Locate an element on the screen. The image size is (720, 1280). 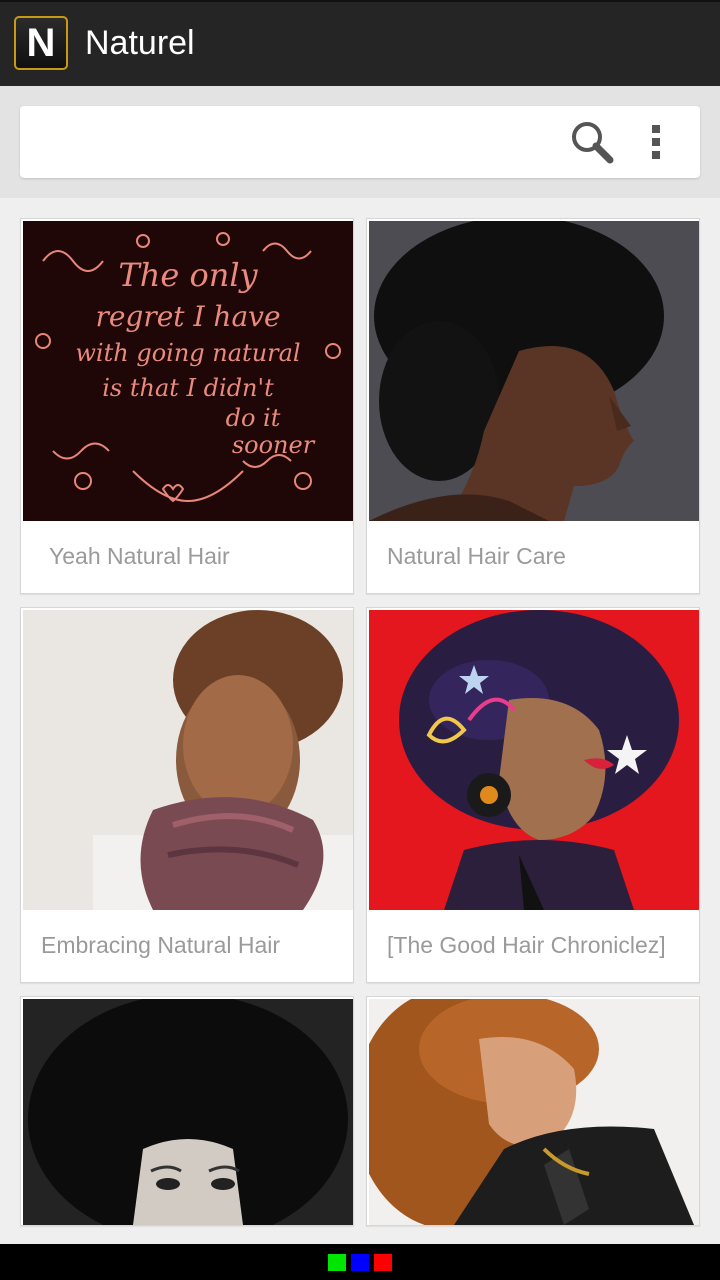
card-label: [The Good Hair Chroniclez] is located at coordinates (526, 945).